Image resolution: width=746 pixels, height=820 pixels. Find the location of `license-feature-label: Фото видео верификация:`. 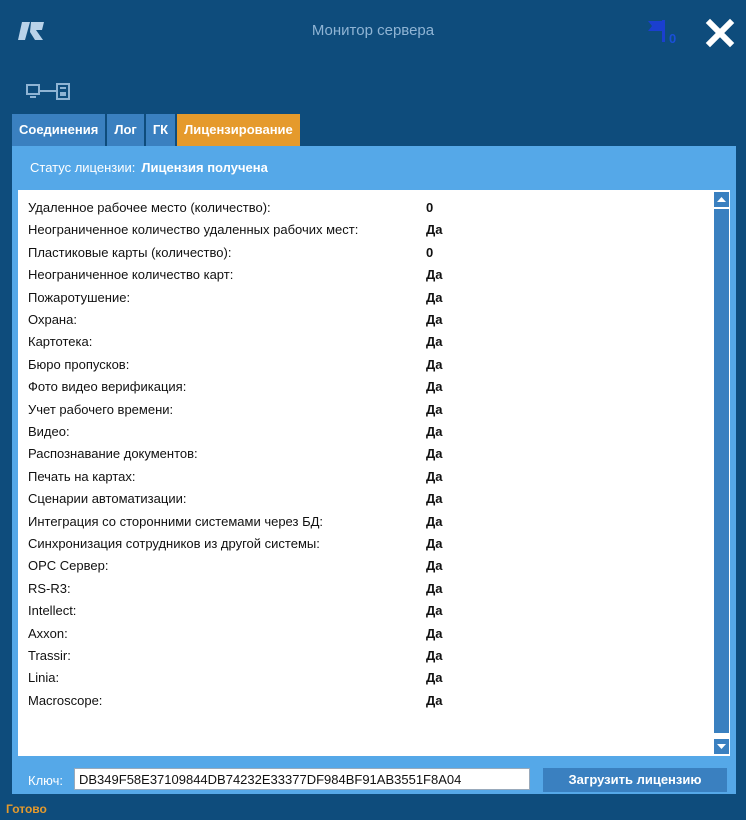

license-feature-label: Фото видео верификация: is located at coordinates (107, 387).